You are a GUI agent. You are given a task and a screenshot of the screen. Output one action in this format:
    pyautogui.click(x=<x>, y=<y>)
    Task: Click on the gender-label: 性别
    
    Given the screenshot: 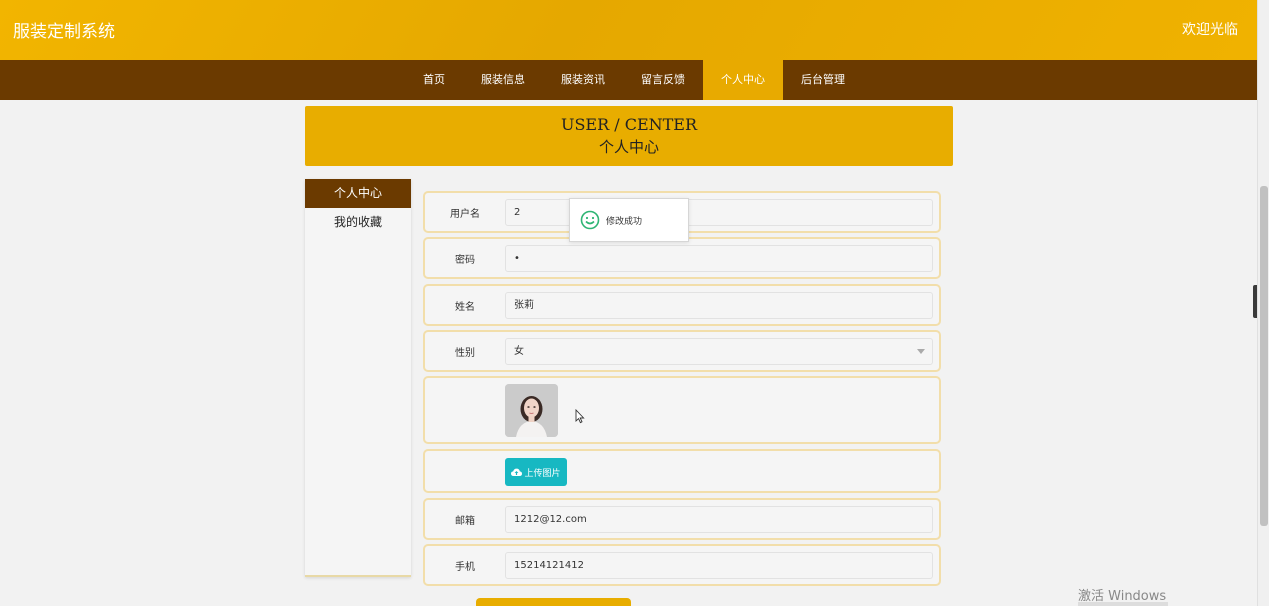 What is the action you would take?
    pyautogui.click(x=465, y=353)
    